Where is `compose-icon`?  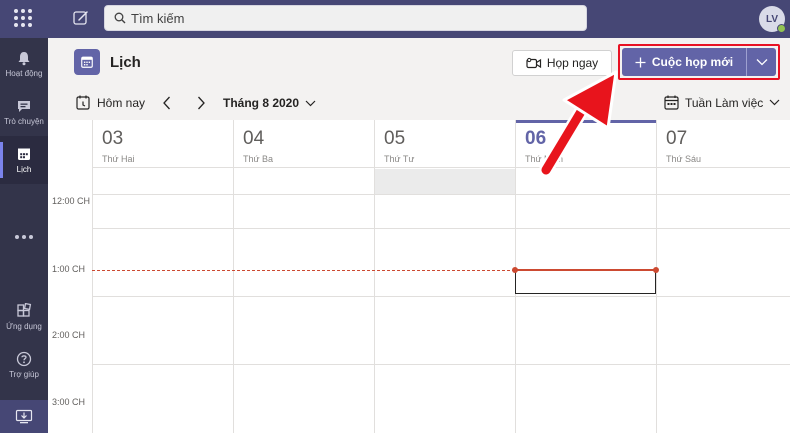 compose-icon is located at coordinates (81, 18).